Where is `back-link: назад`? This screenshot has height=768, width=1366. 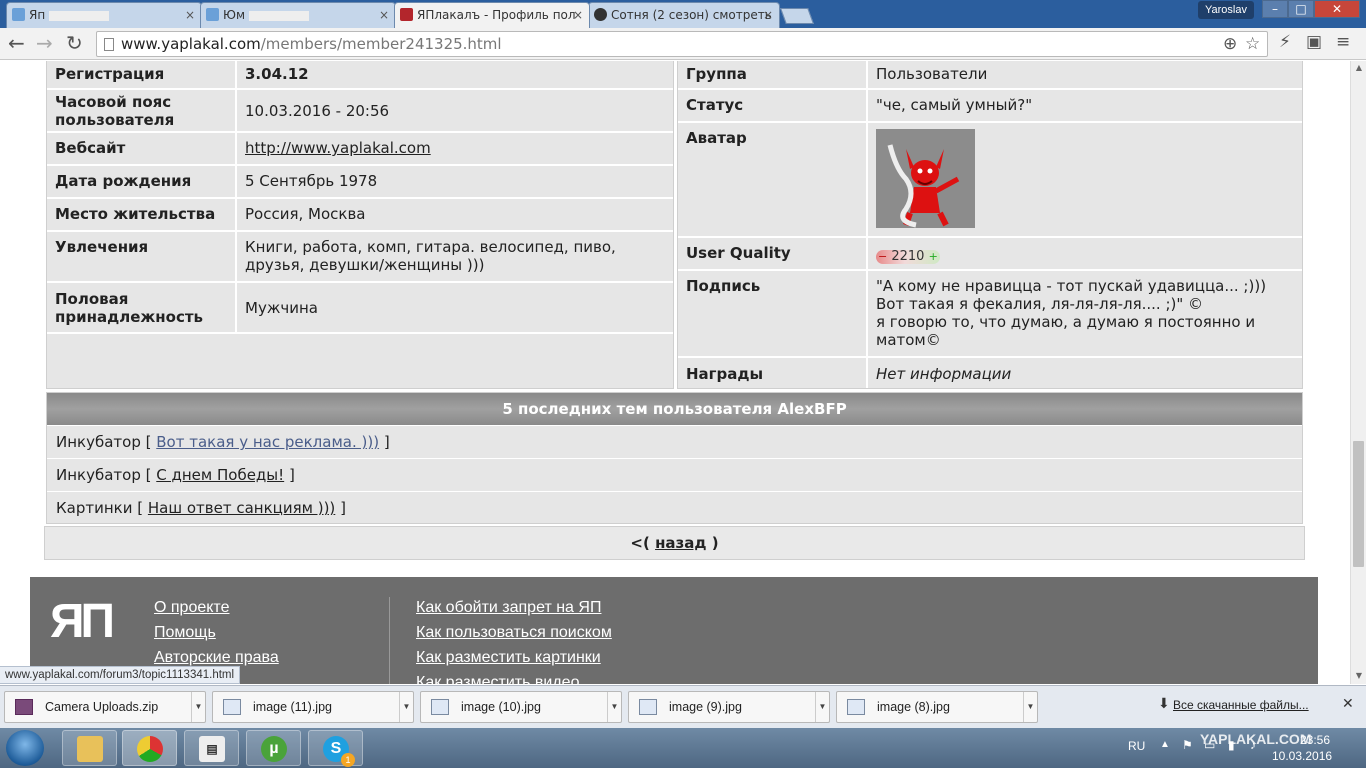 back-link: назад is located at coordinates (680, 543).